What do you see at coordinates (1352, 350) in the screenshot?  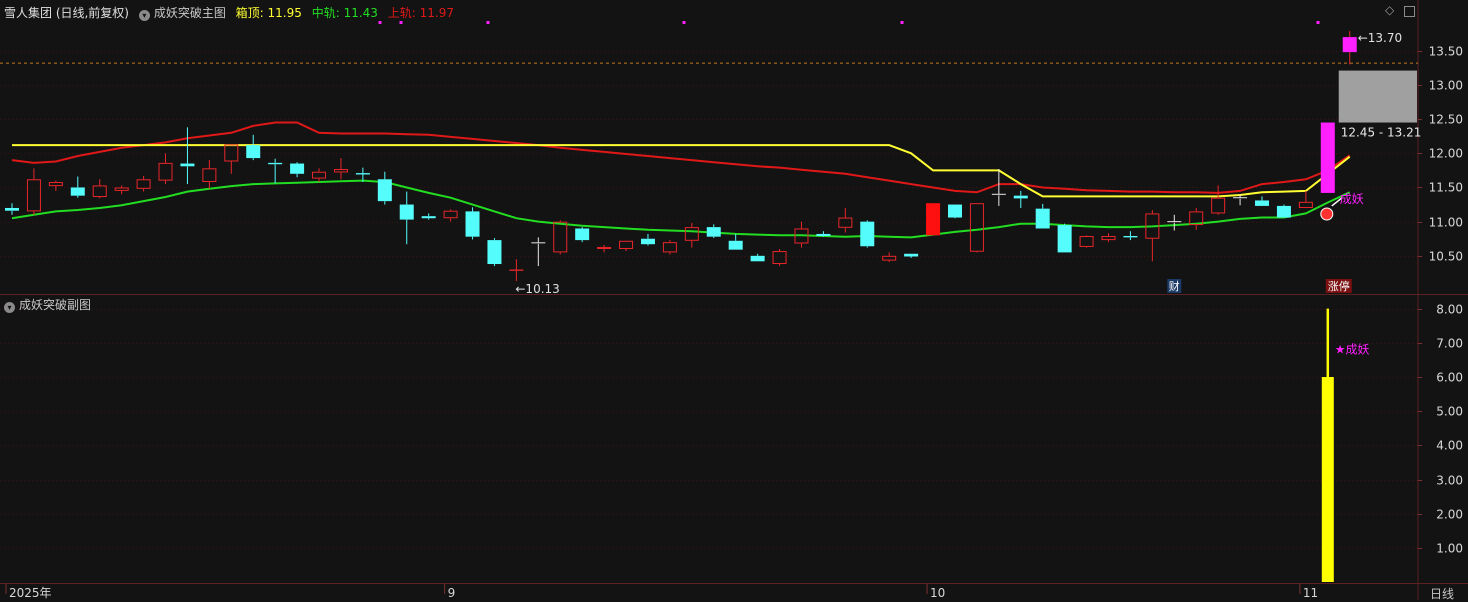 I see `sub-signal-label: ★成妖` at bounding box center [1352, 350].